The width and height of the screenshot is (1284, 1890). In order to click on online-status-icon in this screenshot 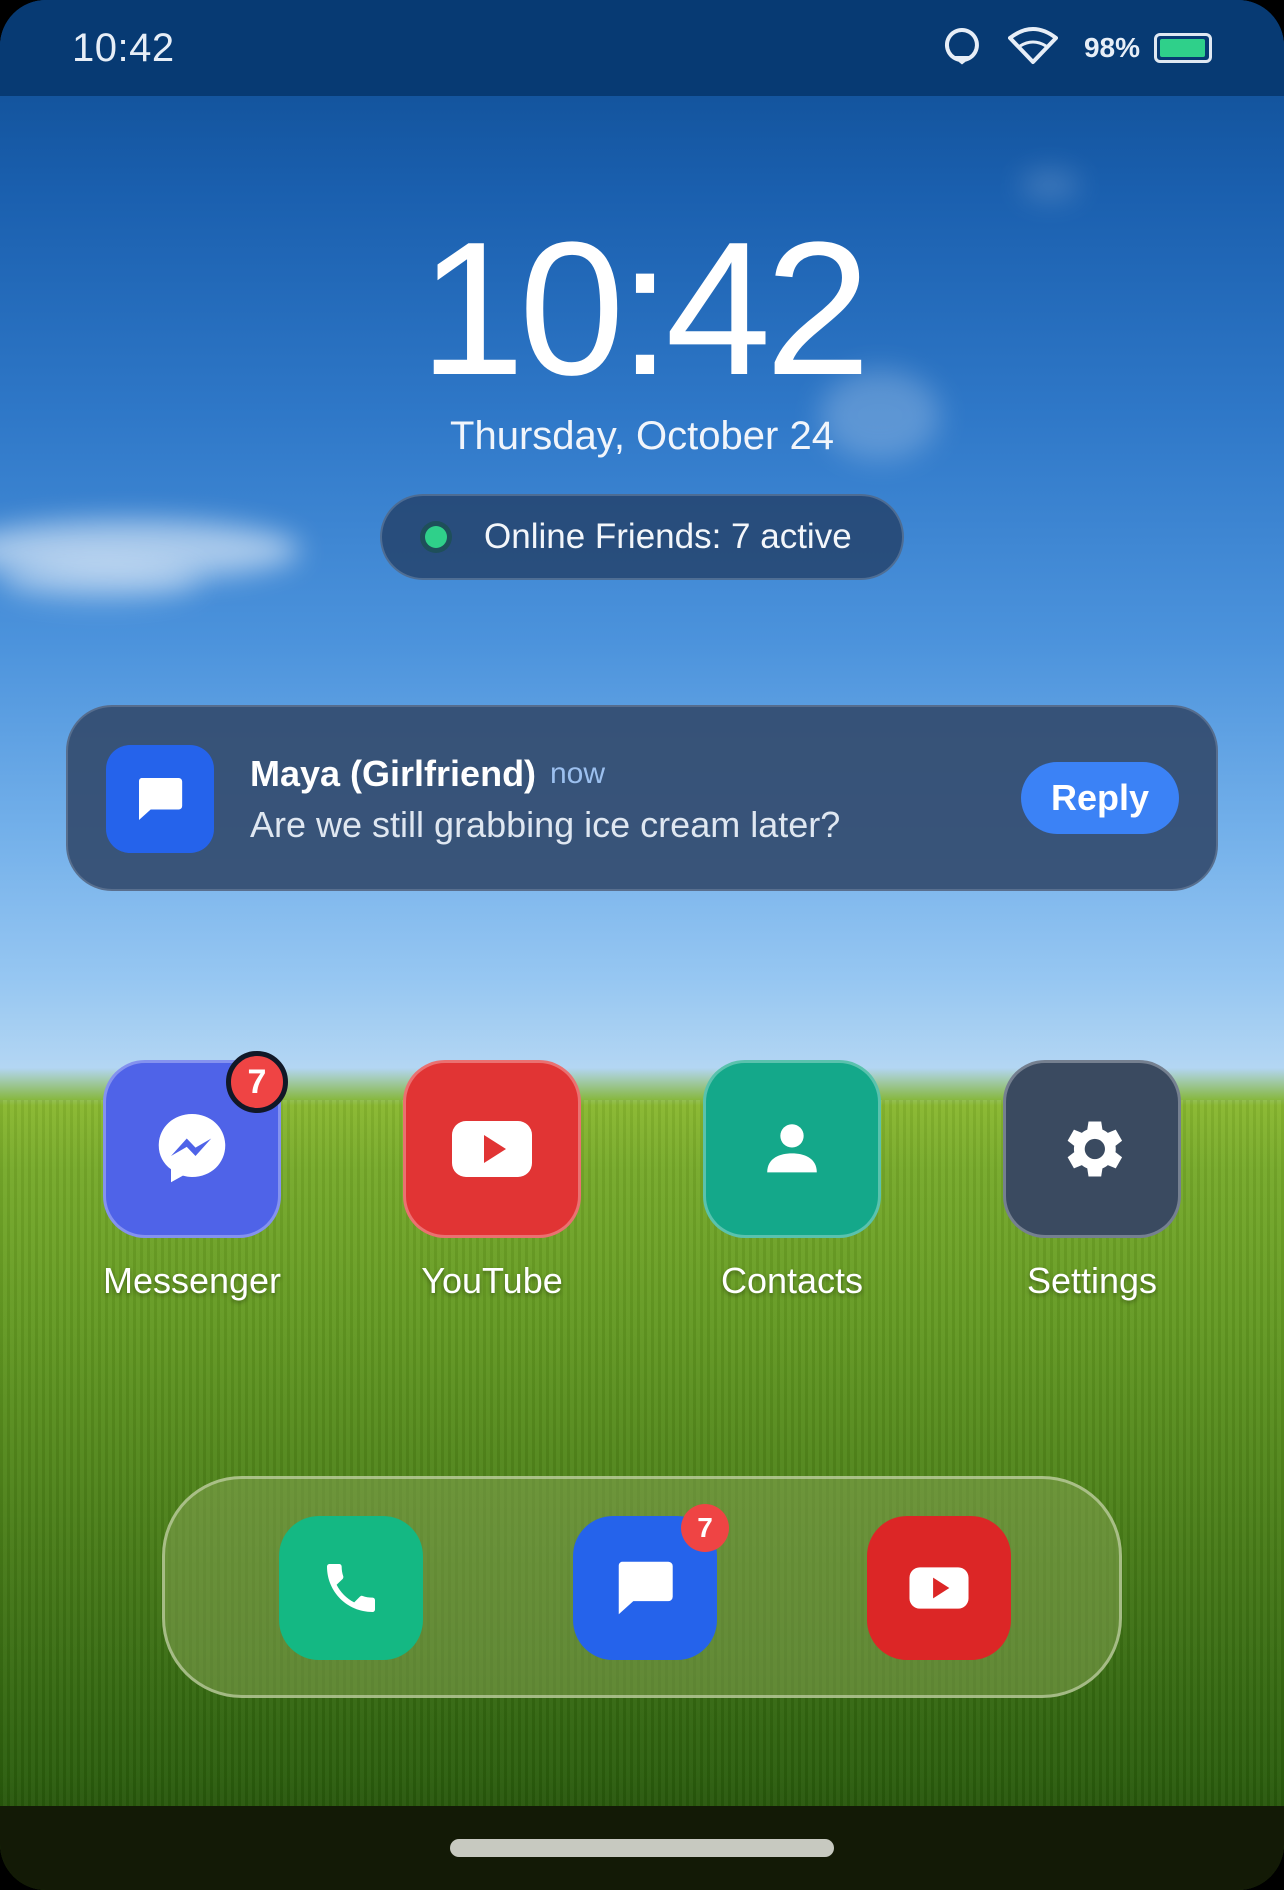, I will do `click(436, 537)`.